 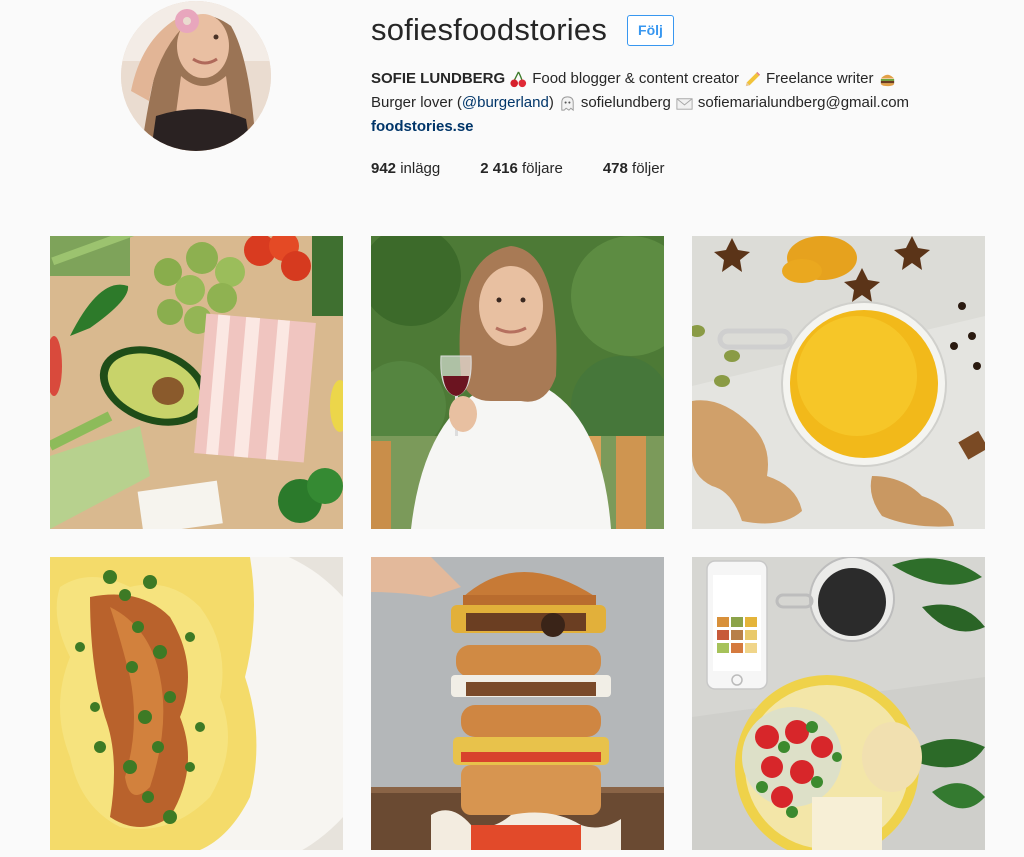 I want to click on posts-stat: 942 inlägg, so click(x=405, y=168).